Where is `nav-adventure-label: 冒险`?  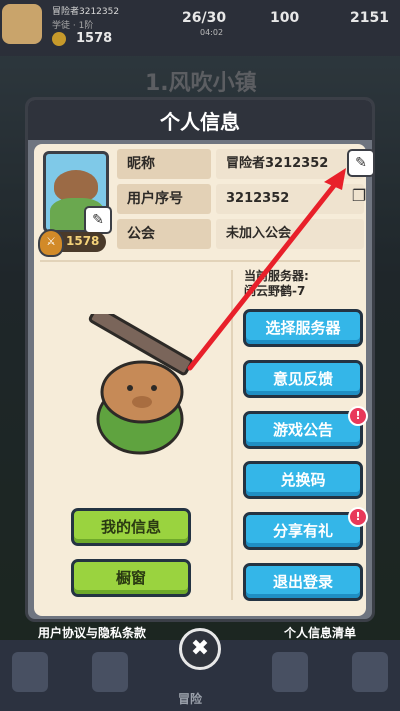 nav-adventure-label: 冒险 is located at coordinates (190, 698).